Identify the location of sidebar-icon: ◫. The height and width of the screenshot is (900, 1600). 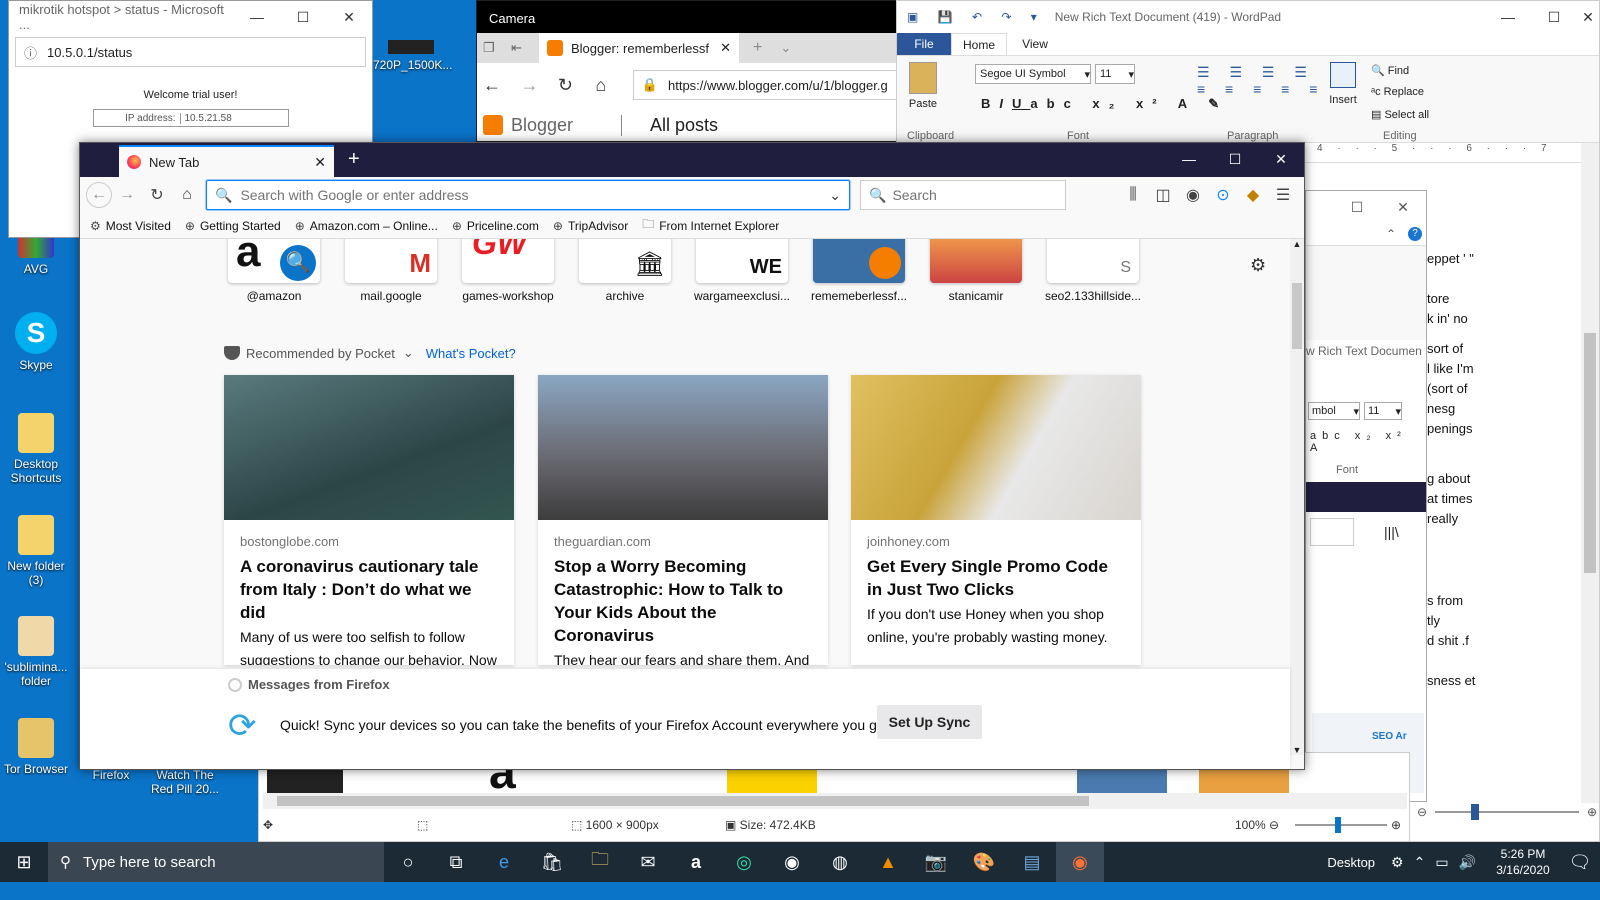
(1163, 195).